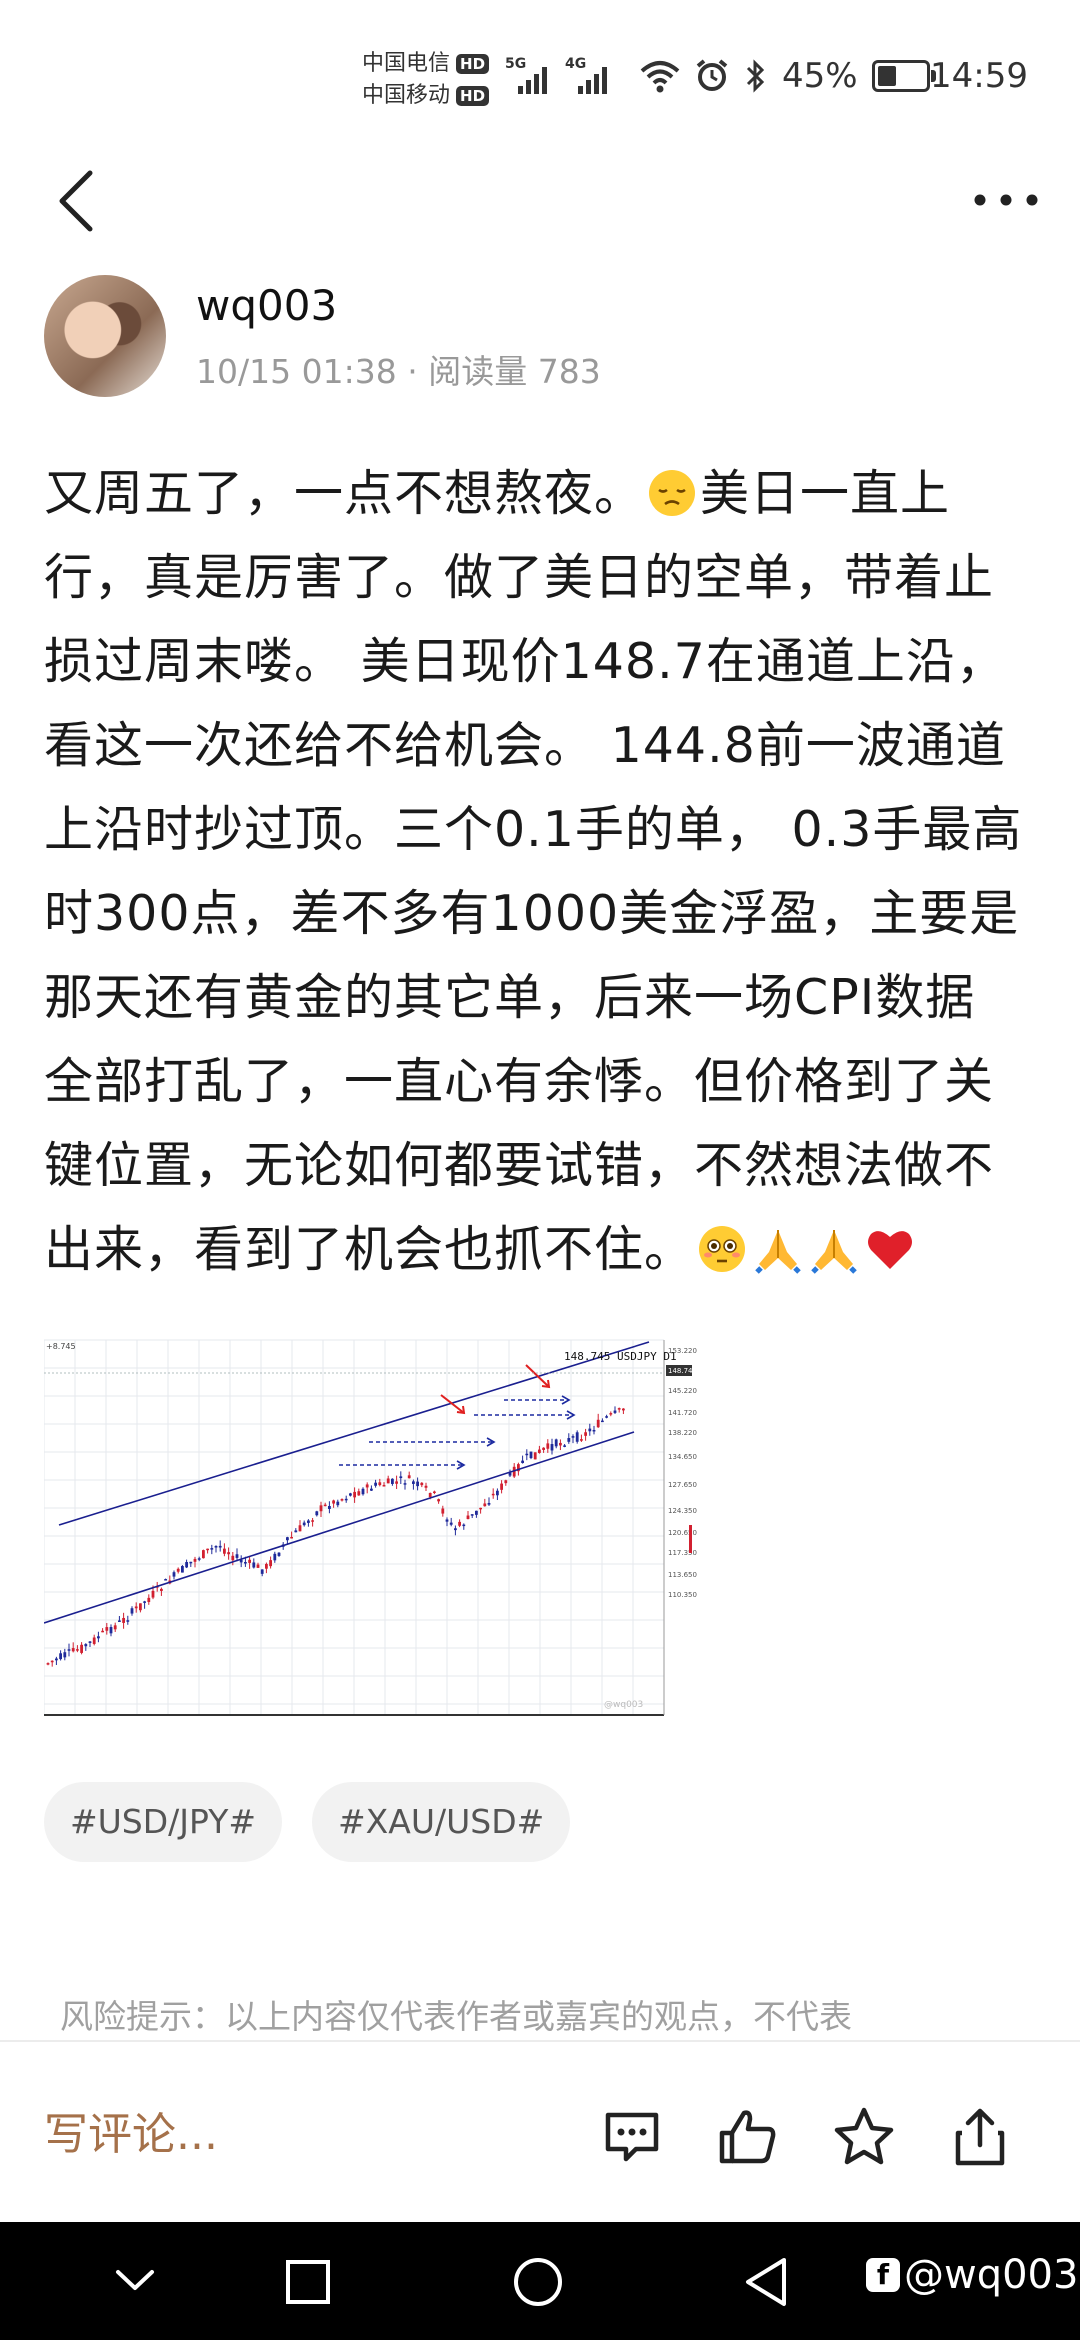 The image size is (1080, 2340). Describe the element at coordinates (623, 1705) in the screenshot. I see `chart-watermark: @wq003` at that location.